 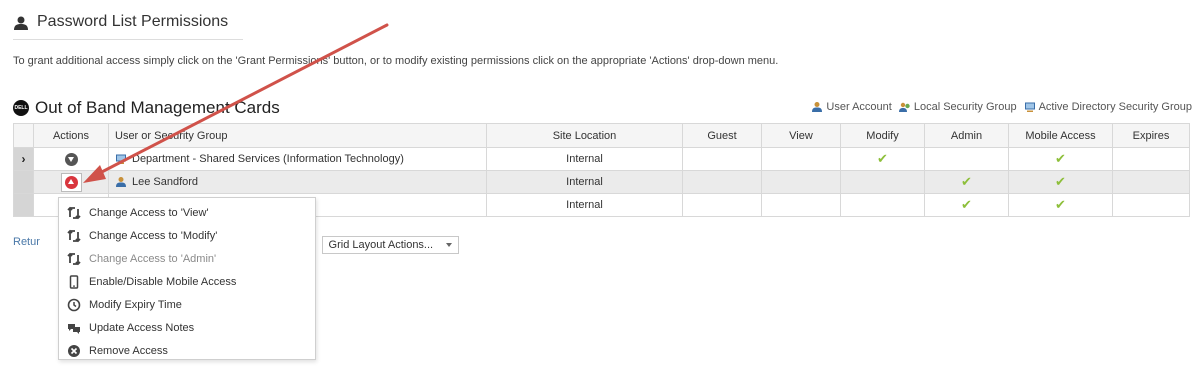 I want to click on modify-cell: ✔, so click(x=882, y=159).